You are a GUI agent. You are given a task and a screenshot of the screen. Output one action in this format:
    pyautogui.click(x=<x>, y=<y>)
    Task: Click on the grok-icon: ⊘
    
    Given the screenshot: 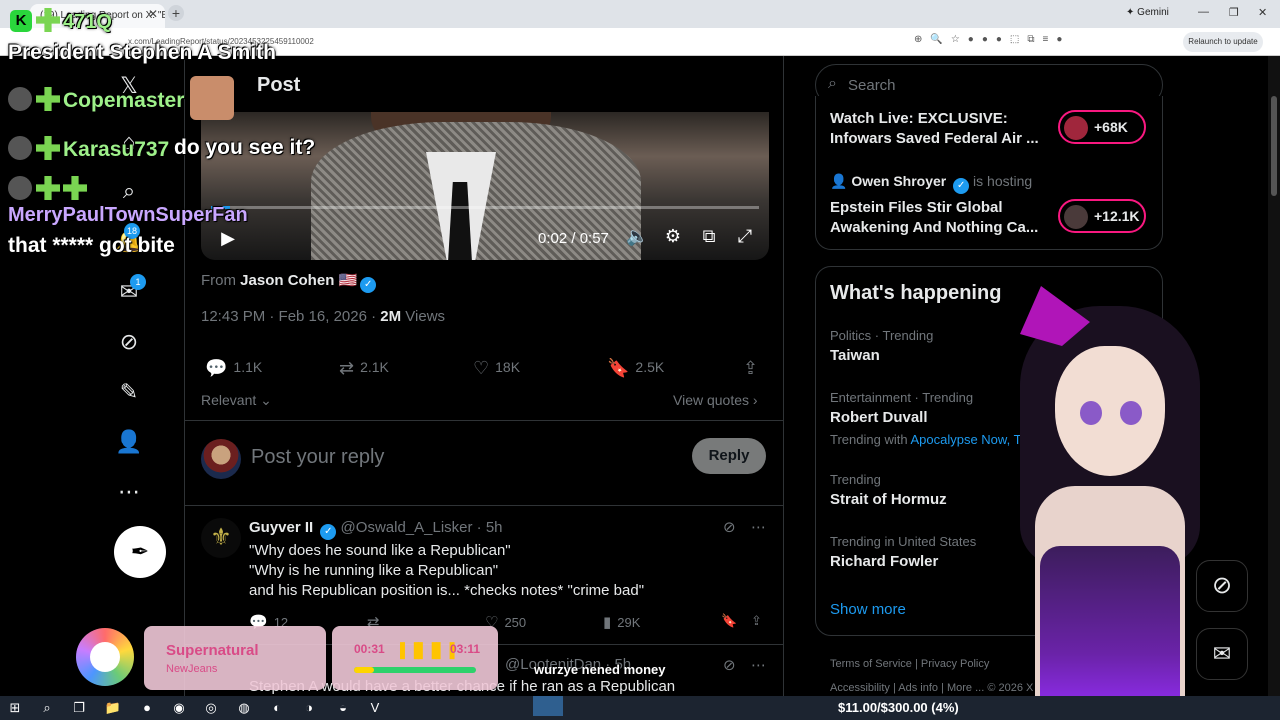 What is the action you would take?
    pyautogui.click(x=129, y=342)
    